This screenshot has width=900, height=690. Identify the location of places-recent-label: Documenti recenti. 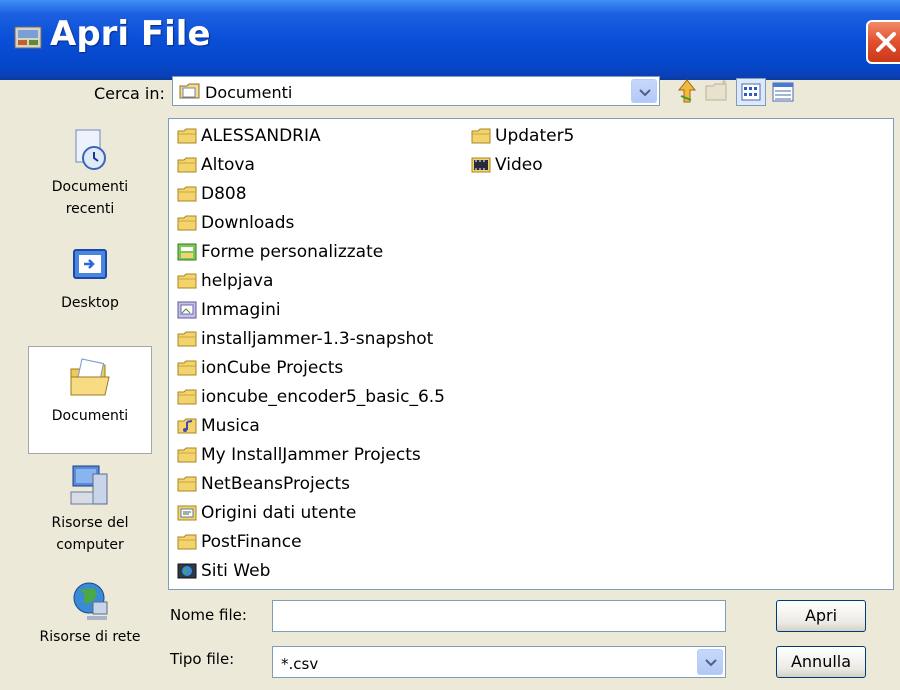
(90, 198).